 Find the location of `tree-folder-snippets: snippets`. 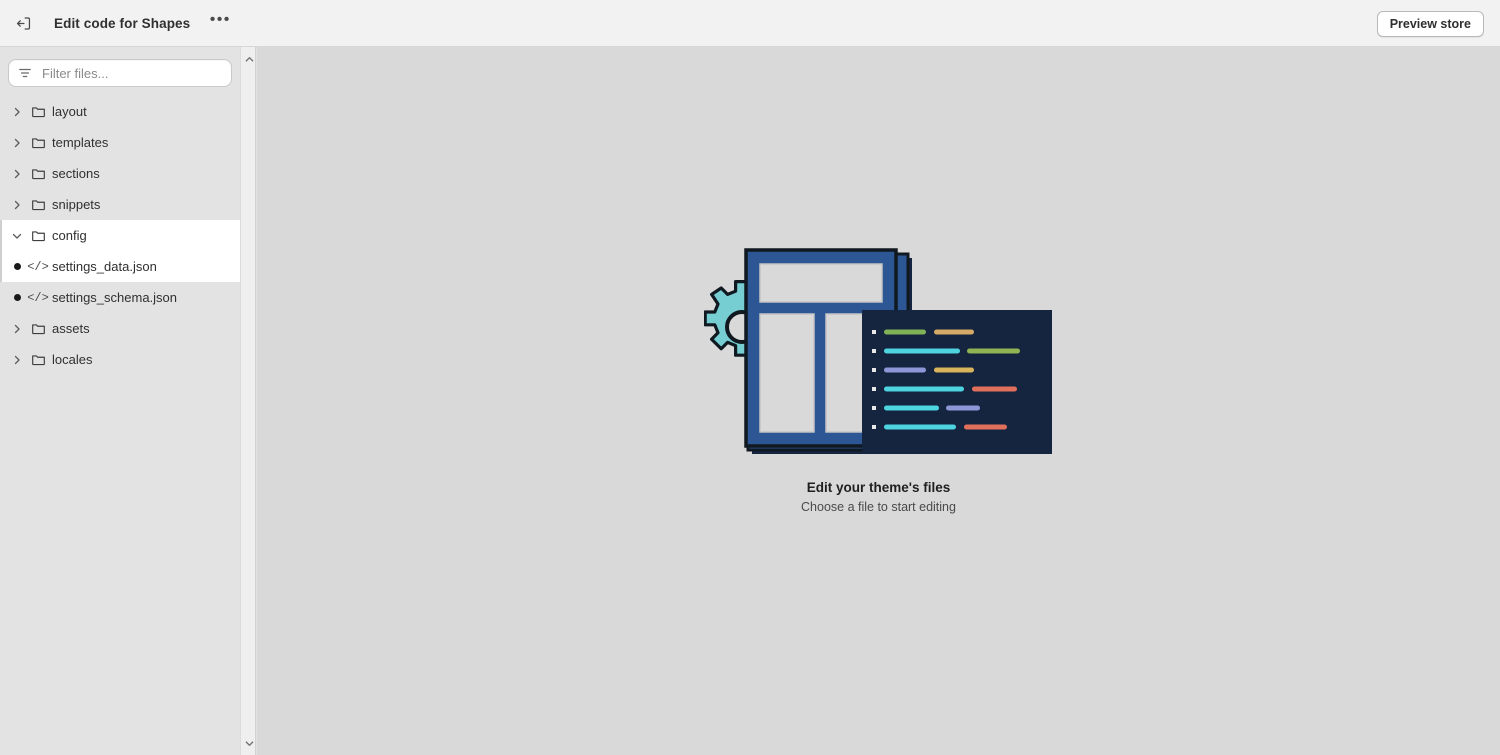

tree-folder-snippets: snippets is located at coordinates (120, 204).